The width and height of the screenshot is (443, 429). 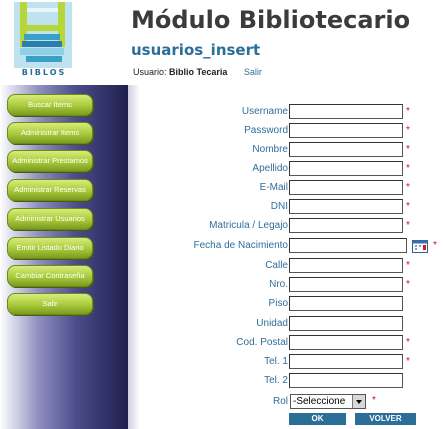 I want to click on logo-text: BIBLOS, so click(x=44, y=72).